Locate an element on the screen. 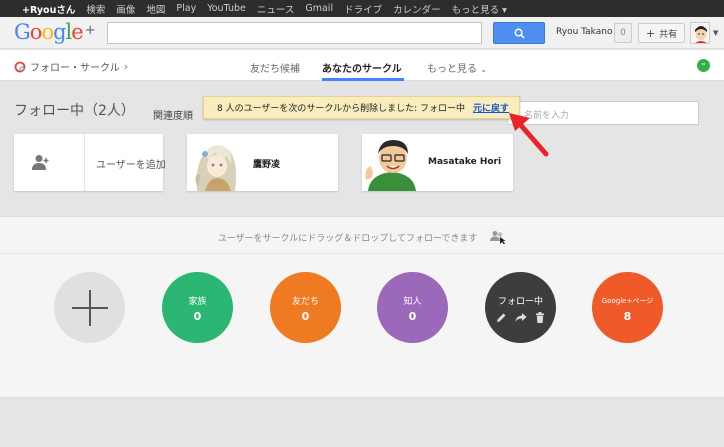 This screenshot has height=447, width=724. create-circle-button is located at coordinates (89, 307).